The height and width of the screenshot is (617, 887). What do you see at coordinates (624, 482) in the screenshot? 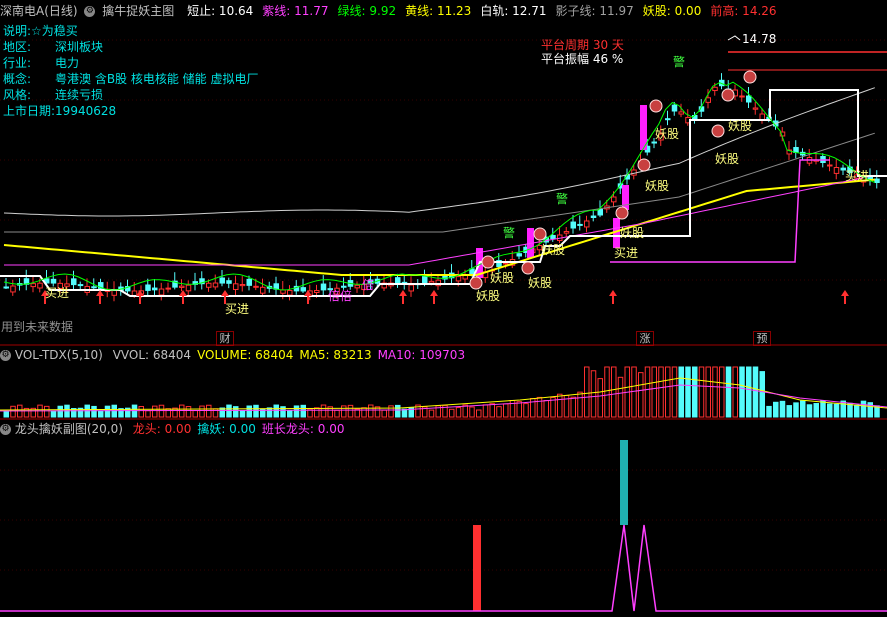
I see `catch-yao-bar` at bounding box center [624, 482].